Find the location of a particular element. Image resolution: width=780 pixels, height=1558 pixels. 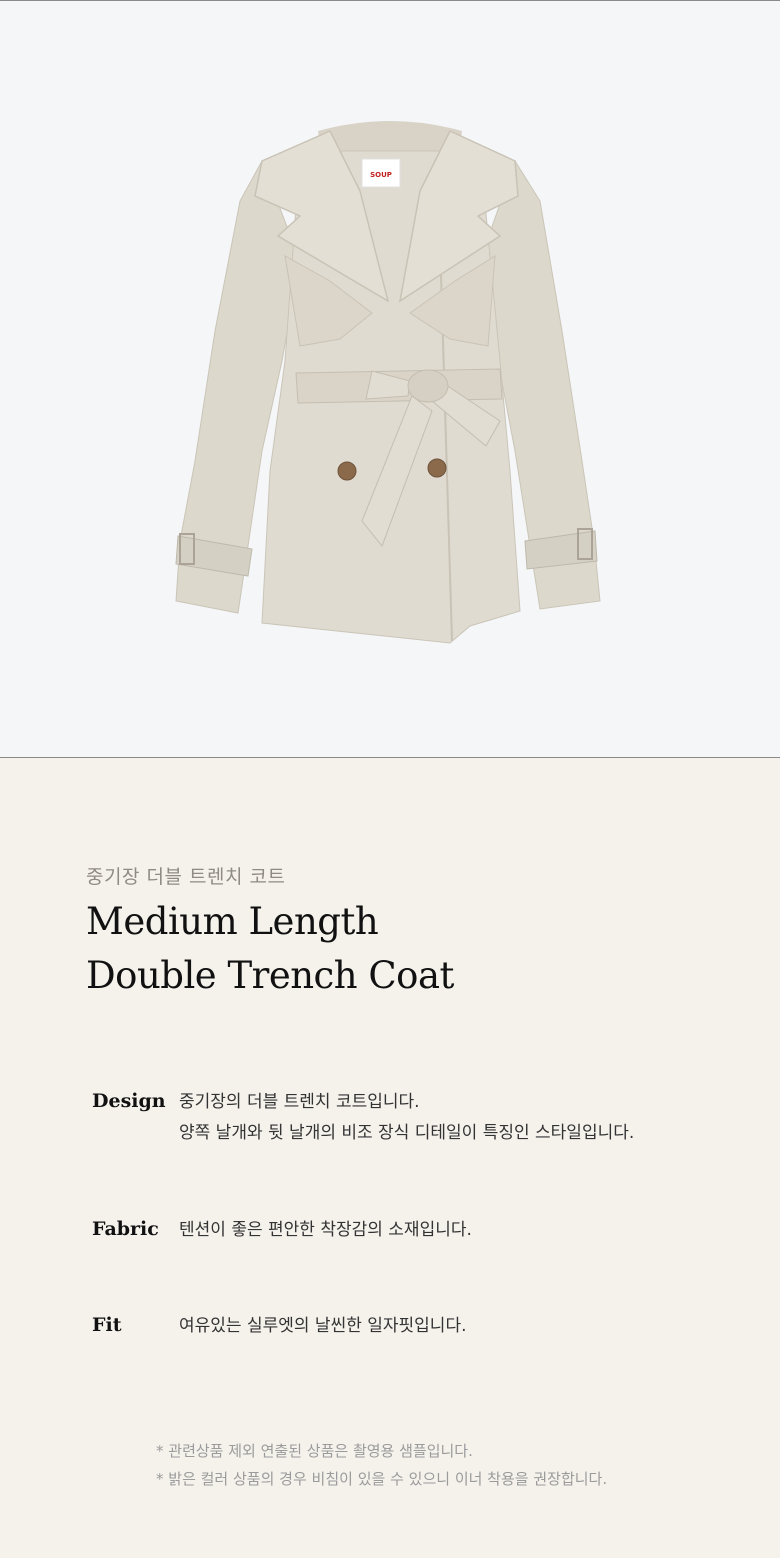

product-subtitle-korean: 중기장 더블 트렌치 코트 is located at coordinates (186, 877).